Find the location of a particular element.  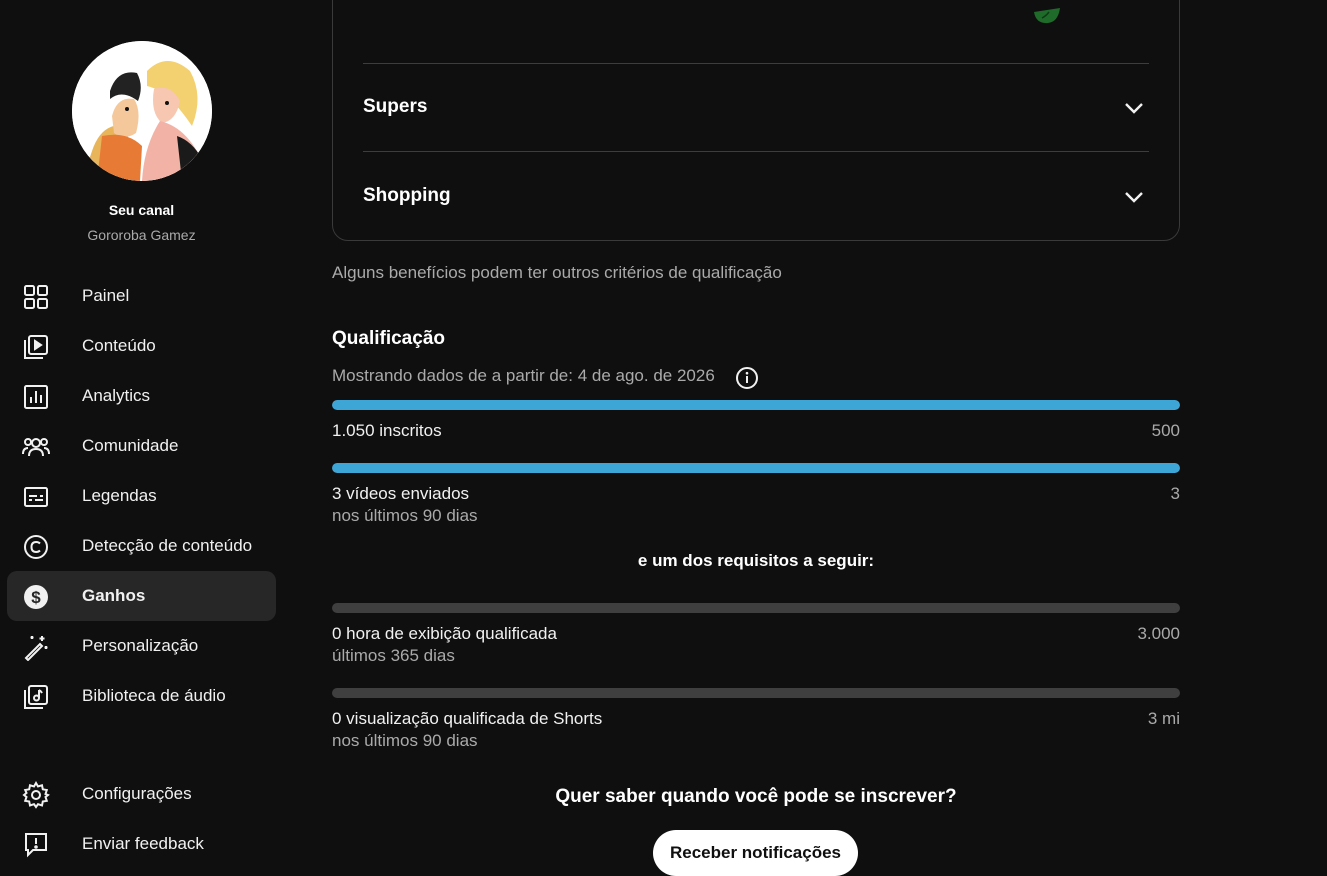

sidebar-item-label: Configurações is located at coordinates (137, 793).